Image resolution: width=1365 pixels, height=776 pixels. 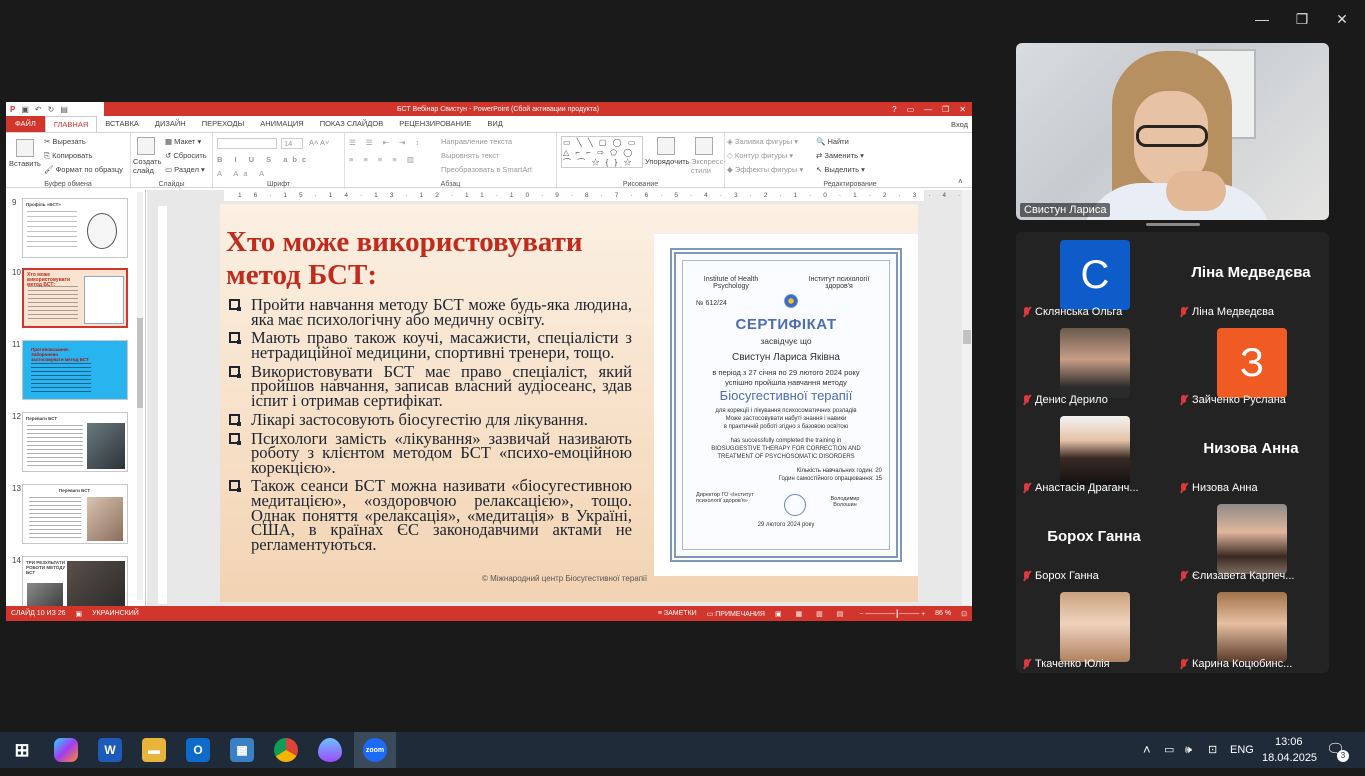 I want to click on quick-styles-icon, so click(x=704, y=146).